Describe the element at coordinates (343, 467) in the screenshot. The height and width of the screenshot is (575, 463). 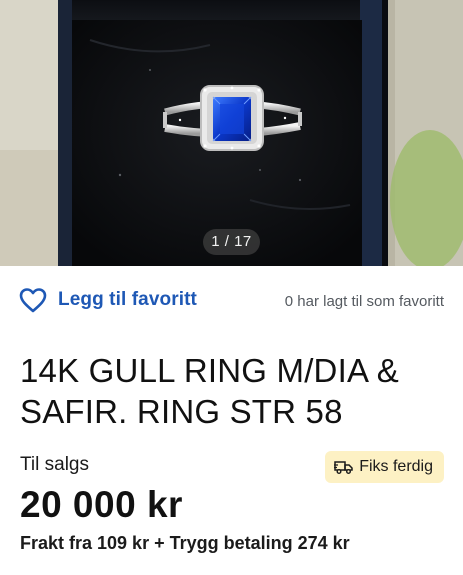
I see `delivery-truck-icon` at that location.